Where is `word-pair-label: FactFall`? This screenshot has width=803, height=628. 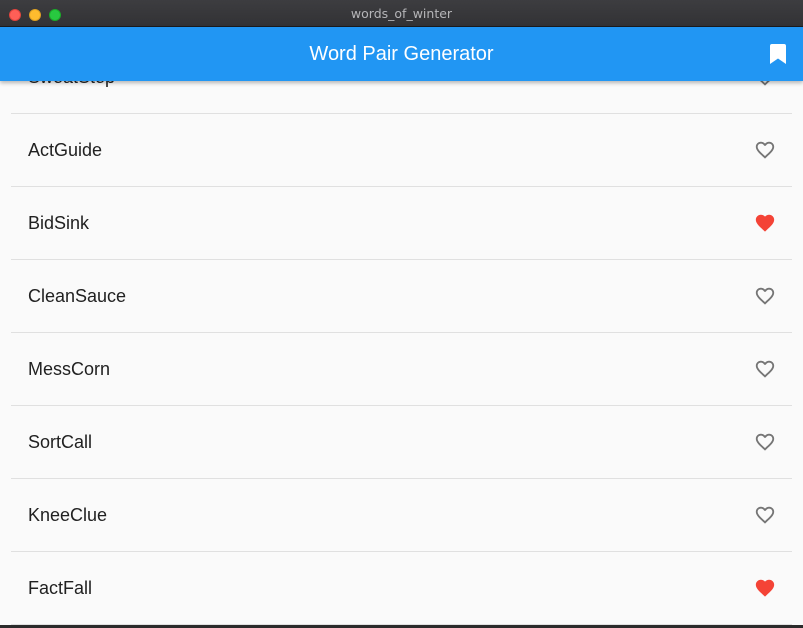
word-pair-label: FactFall is located at coordinates (60, 588).